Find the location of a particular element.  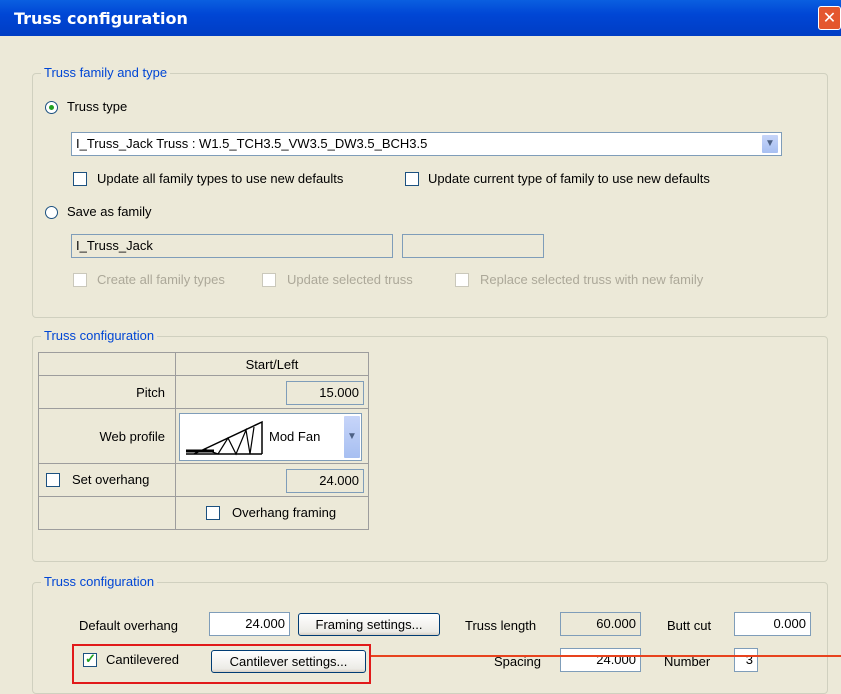

butt-cut-label: Butt cut is located at coordinates (689, 625).